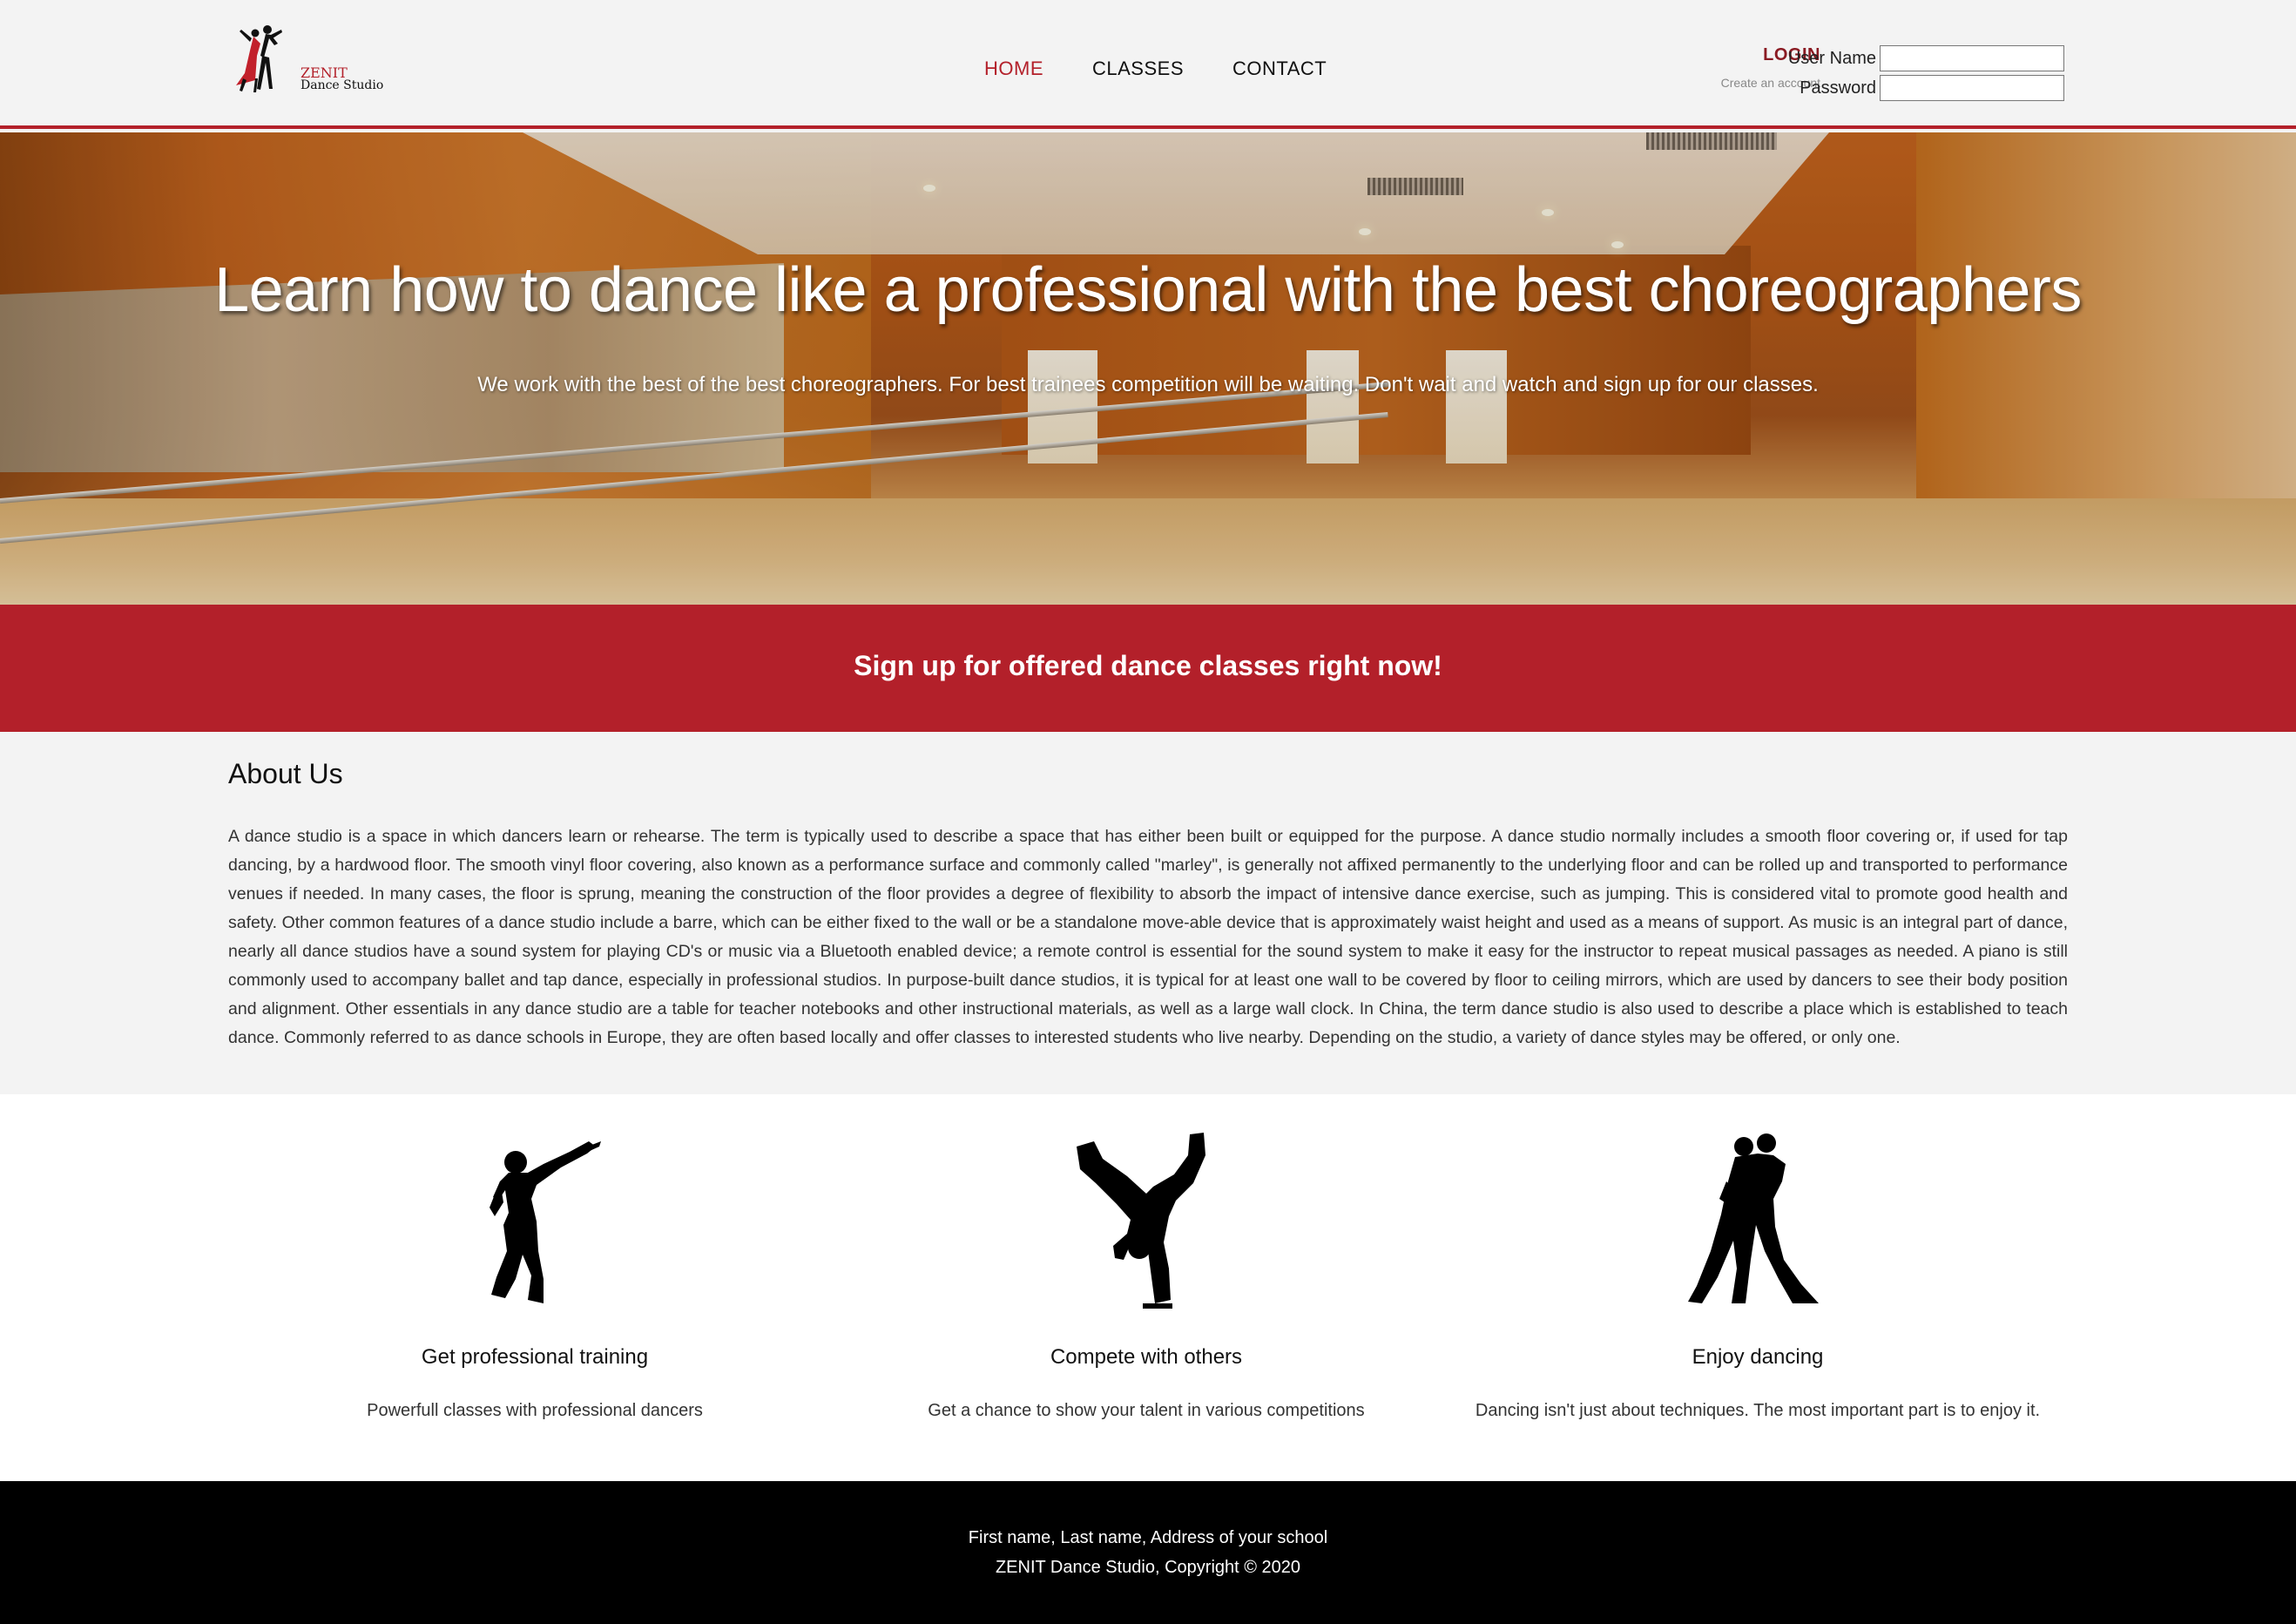 The height and width of the screenshot is (1624, 2296). Describe the element at coordinates (1148, 1567) in the screenshot. I see `footer-copyright: ZENIT Dance Studio, Copyright © 2020` at that location.